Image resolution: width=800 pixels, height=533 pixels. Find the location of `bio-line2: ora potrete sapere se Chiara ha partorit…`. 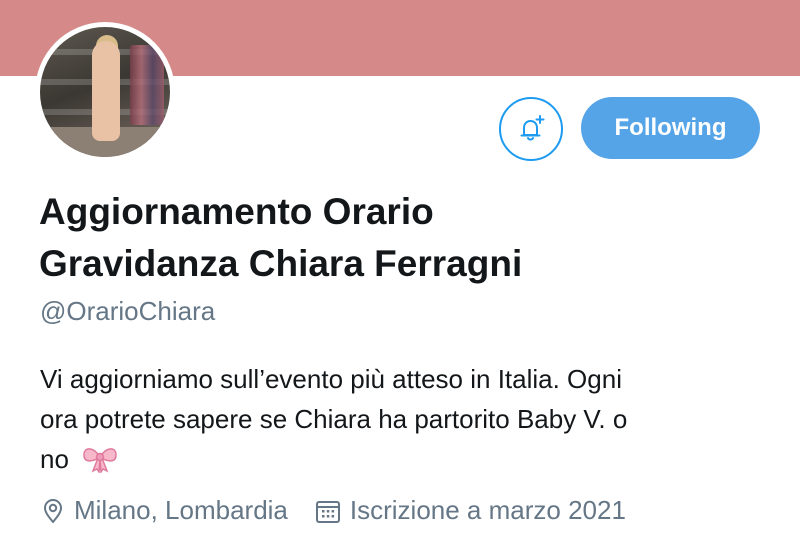

bio-line2: ora potrete sapere se Chiara ha partorit… is located at coordinates (334, 419).